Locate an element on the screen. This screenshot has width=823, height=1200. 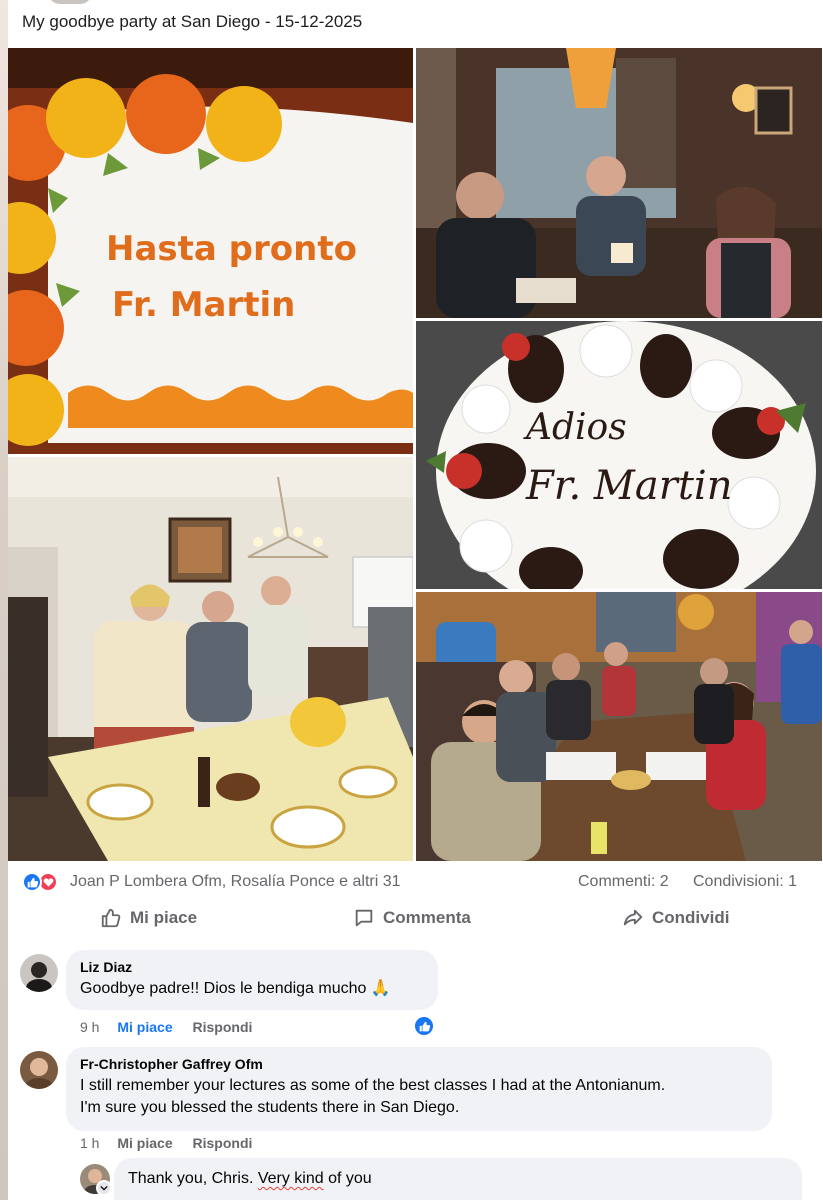
reply-text-start: Thank you, Chris. is located at coordinates (193, 1178).